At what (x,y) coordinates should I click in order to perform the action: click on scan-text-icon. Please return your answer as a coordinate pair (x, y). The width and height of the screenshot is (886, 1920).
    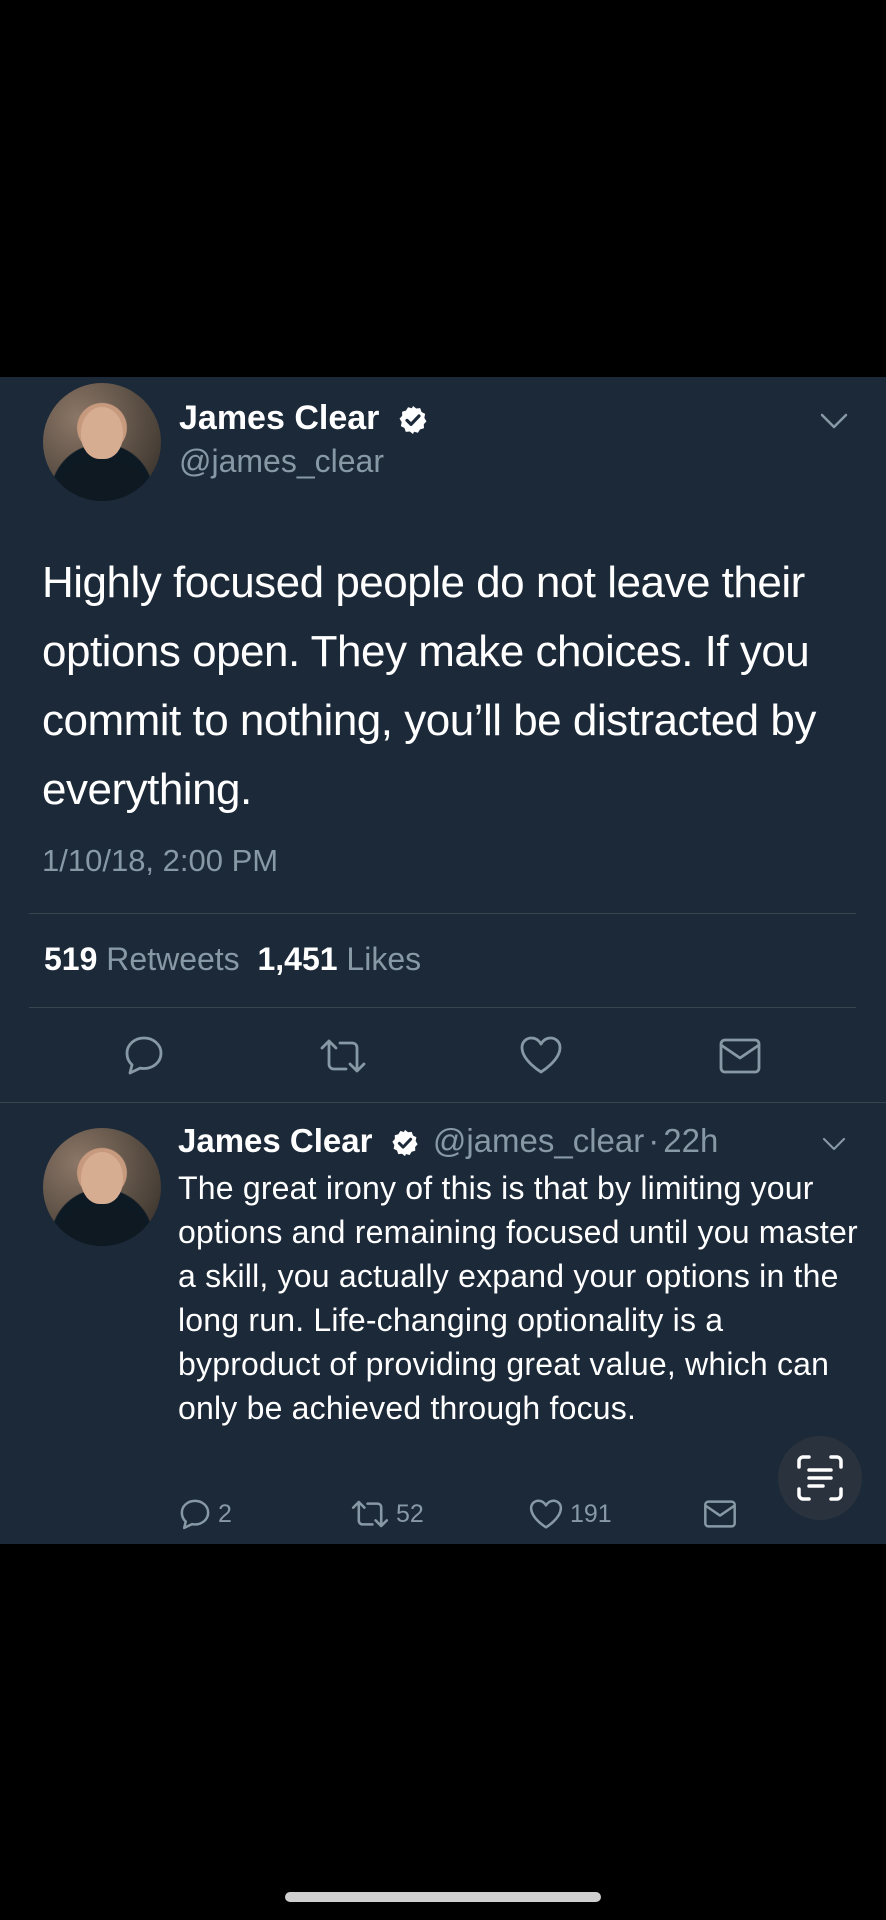
    Looking at the image, I should click on (820, 1478).